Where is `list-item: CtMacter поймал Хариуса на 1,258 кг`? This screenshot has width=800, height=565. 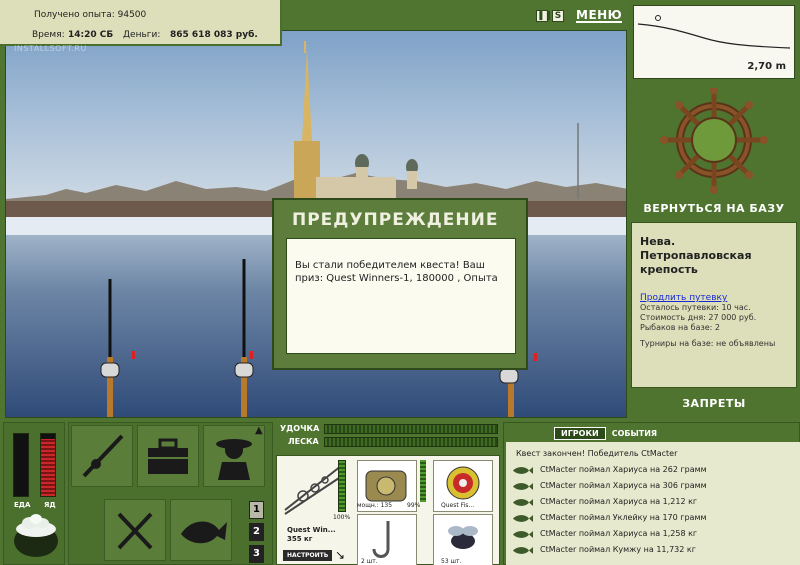 list-item: CtMacter поймал Хариуса на 1,258 кг is located at coordinates (653, 534).